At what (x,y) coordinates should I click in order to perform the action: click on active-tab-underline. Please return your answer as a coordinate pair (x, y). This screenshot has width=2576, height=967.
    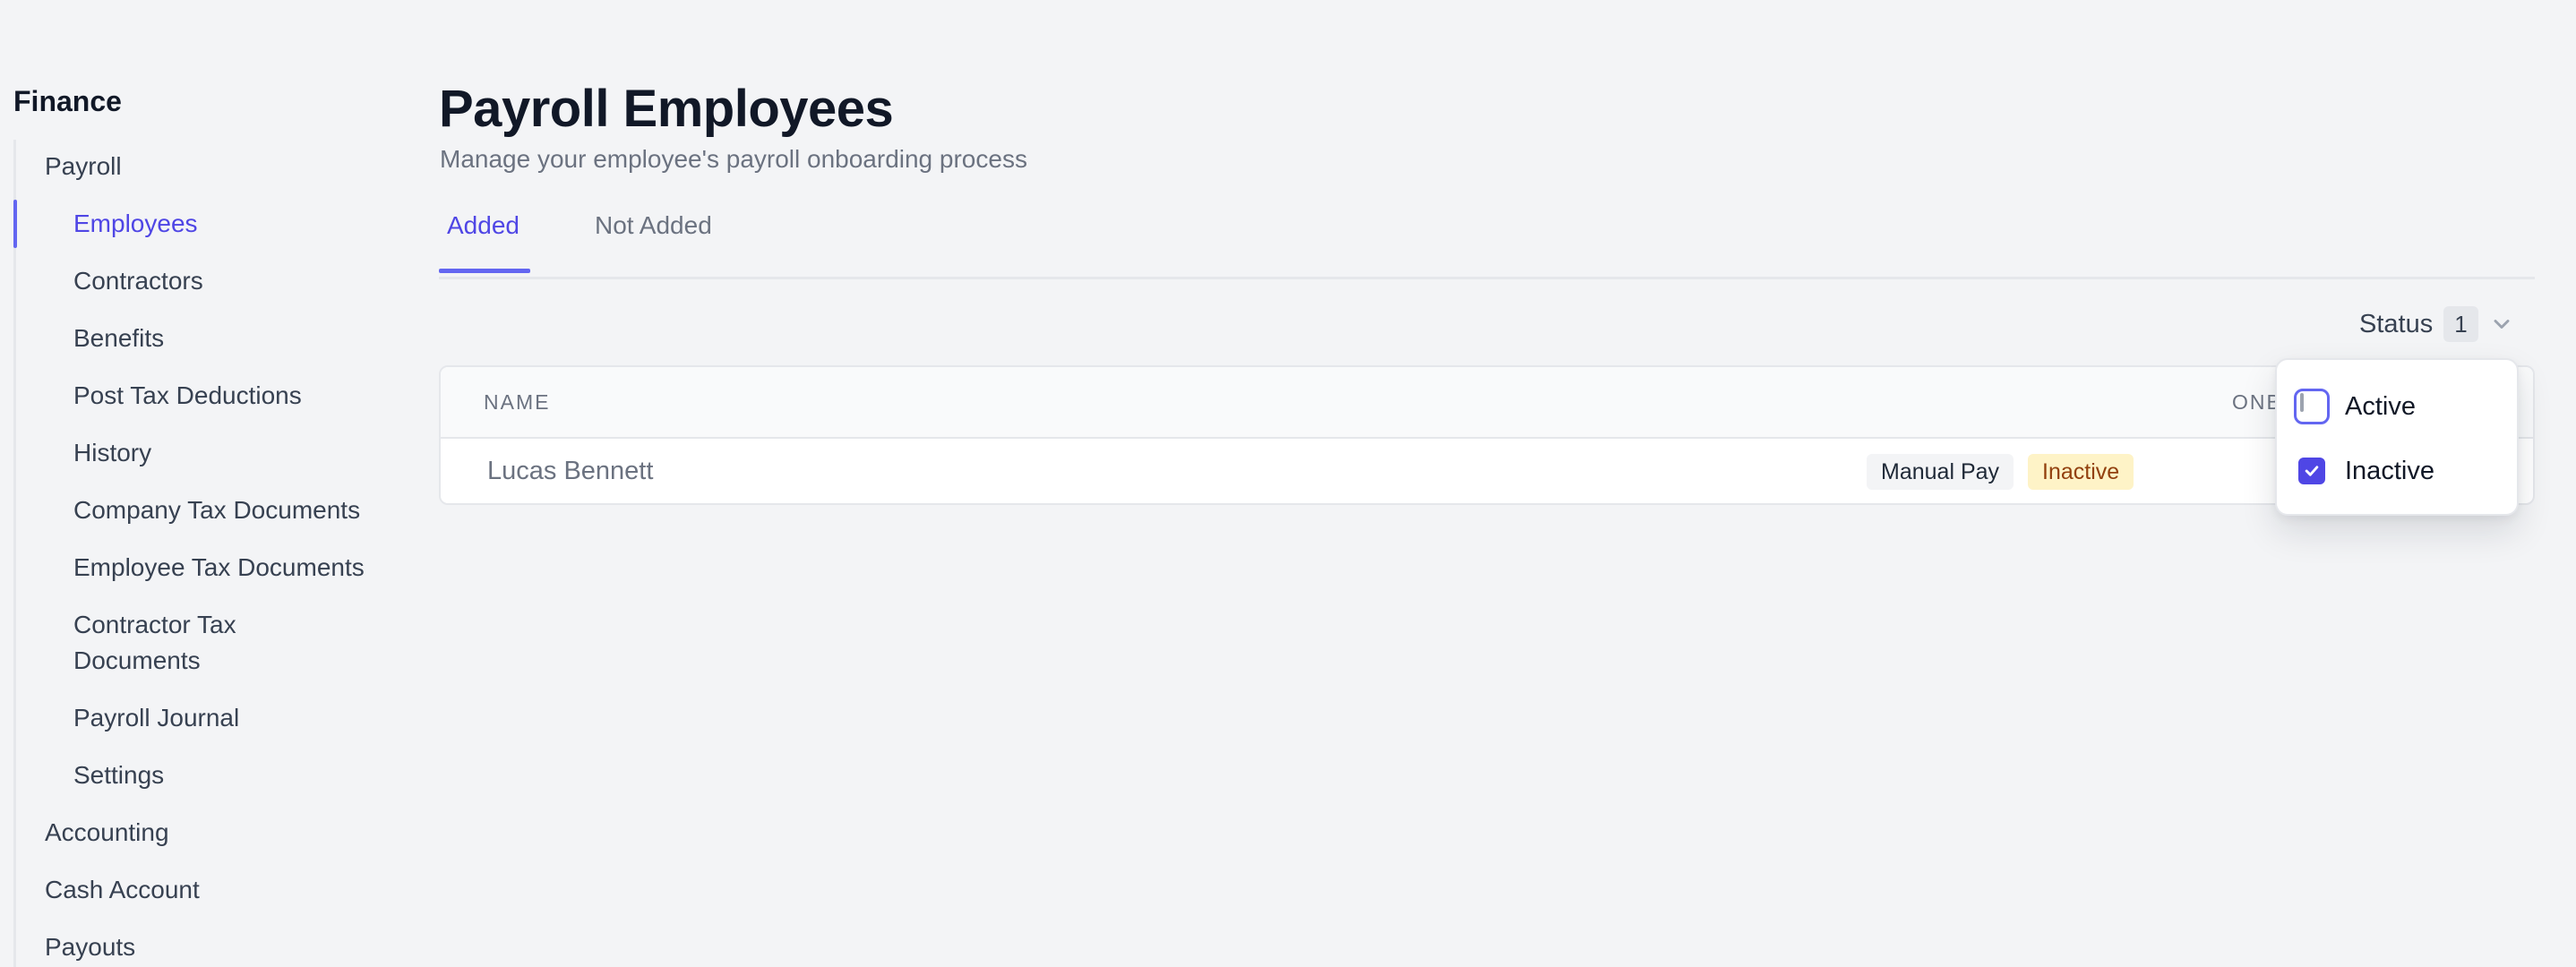
    Looking at the image, I should click on (484, 271).